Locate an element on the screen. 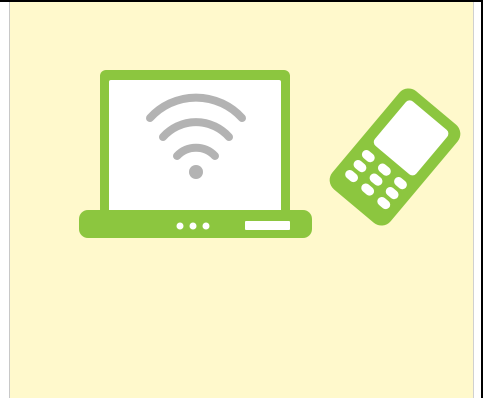 The height and width of the screenshot is (398, 483). laptop-slot is located at coordinates (267, 225).